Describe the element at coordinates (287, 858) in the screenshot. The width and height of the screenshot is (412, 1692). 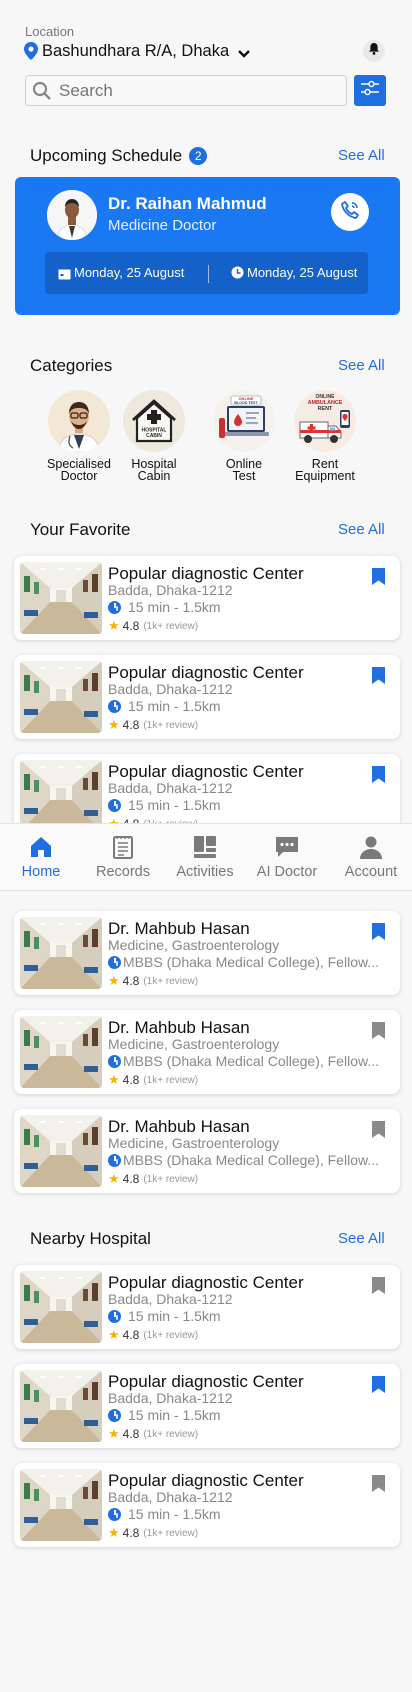
I see `nav-item-ai-doctor: AI Doctor` at that location.